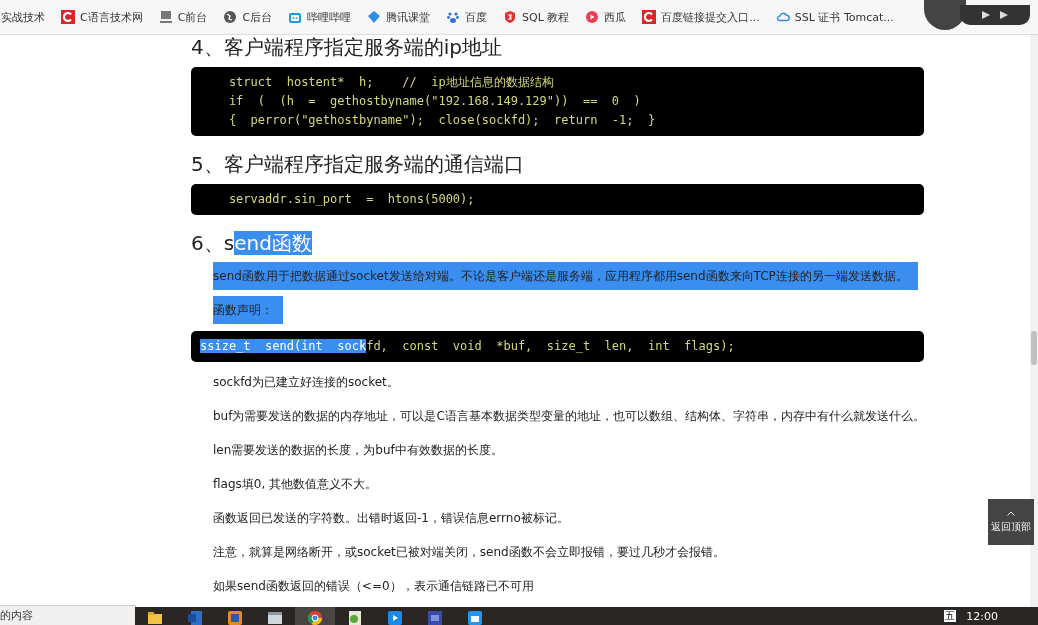 The height and width of the screenshot is (625, 1038). Describe the element at coordinates (248, 310) in the screenshot. I see `paragraph: 函数声明：` at that location.